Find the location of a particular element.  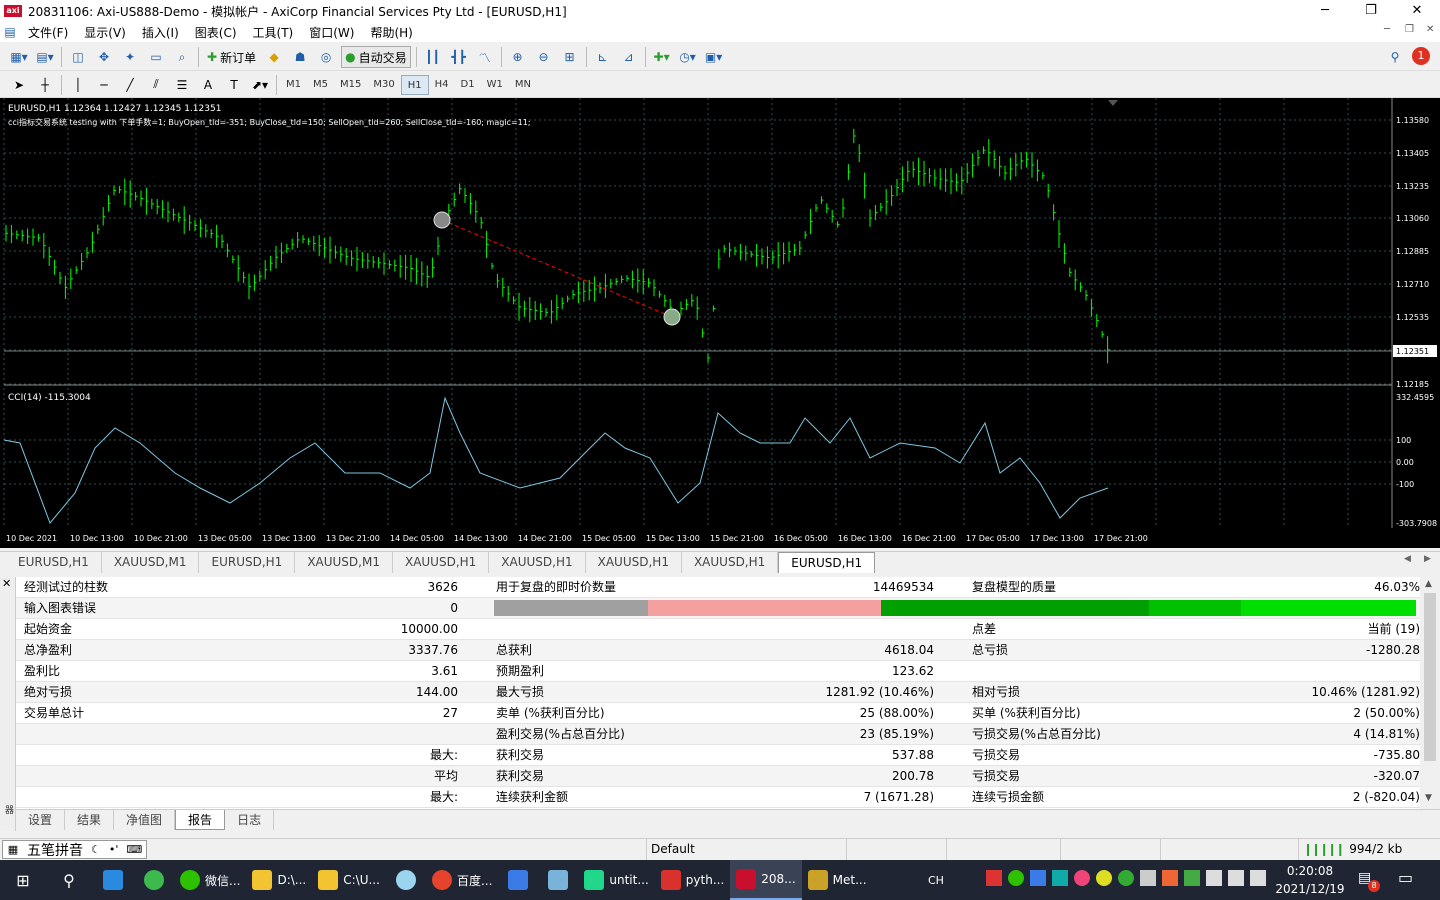

chart-tab-4: XAUUSD,M1 is located at coordinates (344, 562).